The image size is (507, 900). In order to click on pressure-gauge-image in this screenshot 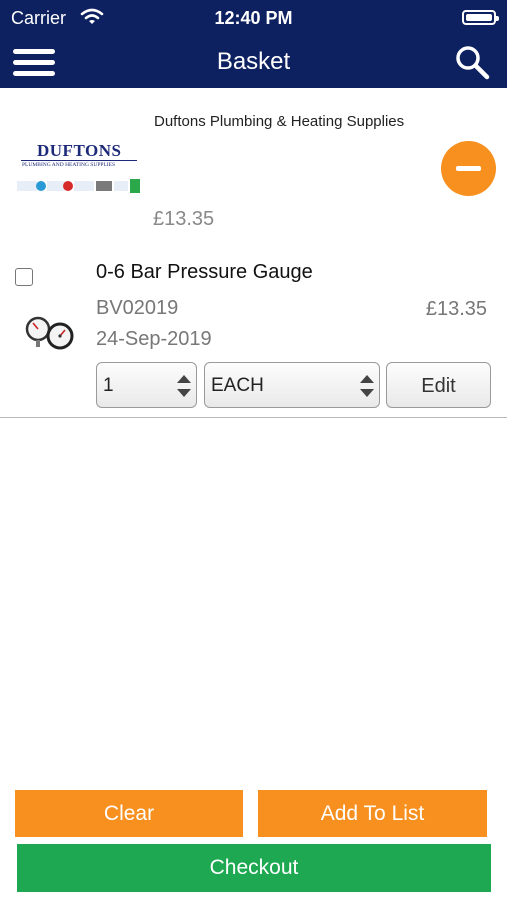, I will do `click(49, 333)`.